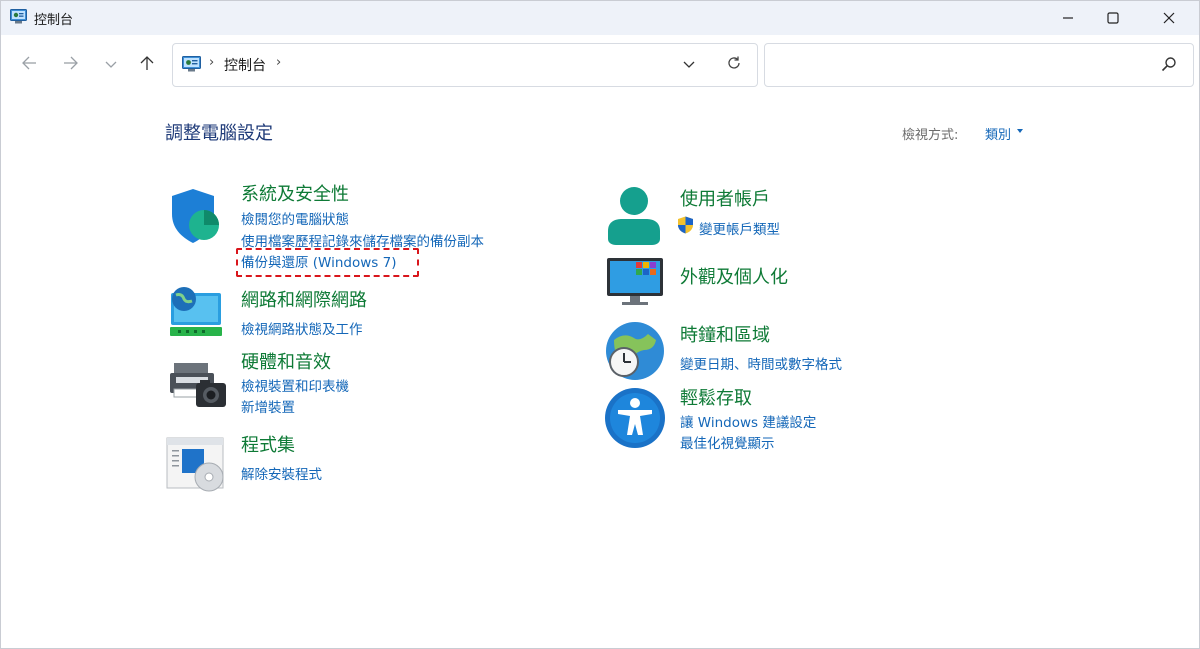  I want to click on arrow-left-icon, so click(29, 65).